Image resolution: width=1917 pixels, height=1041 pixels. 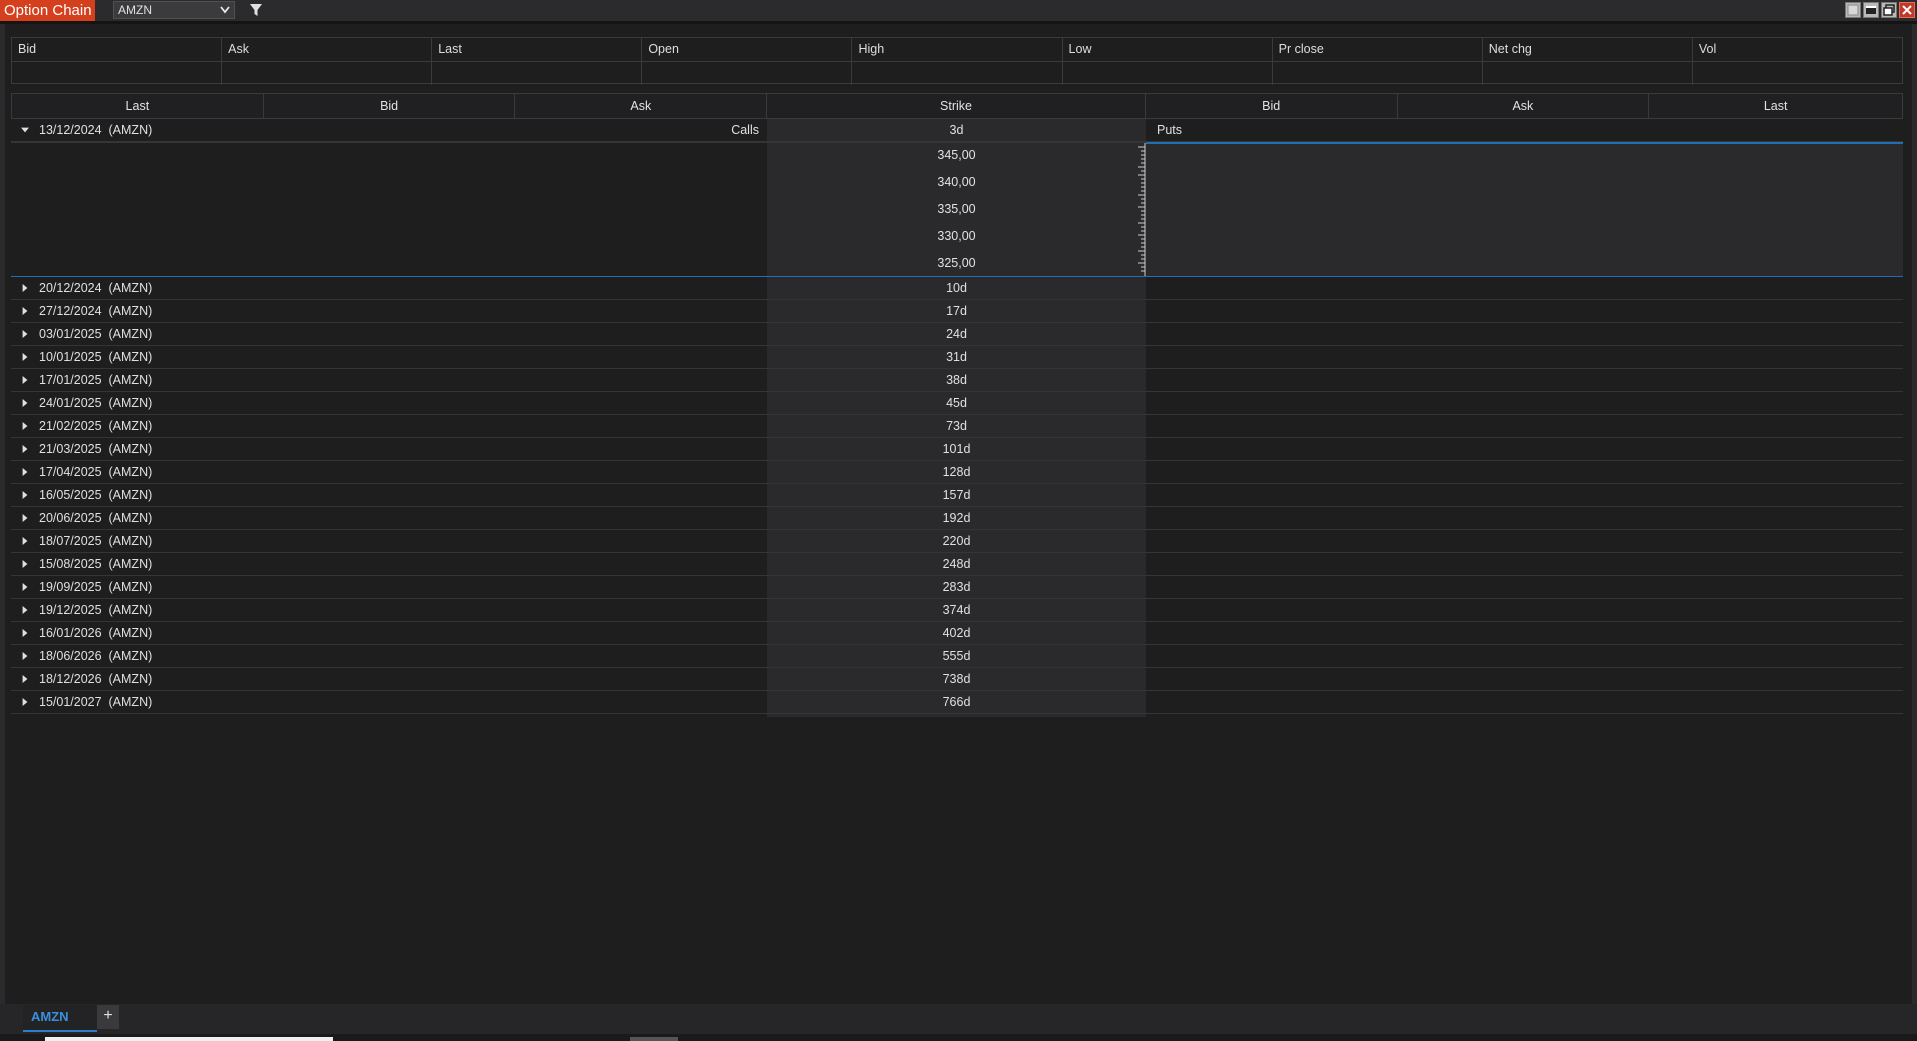 What do you see at coordinates (1880, 10) in the screenshot?
I see `window-controls` at bounding box center [1880, 10].